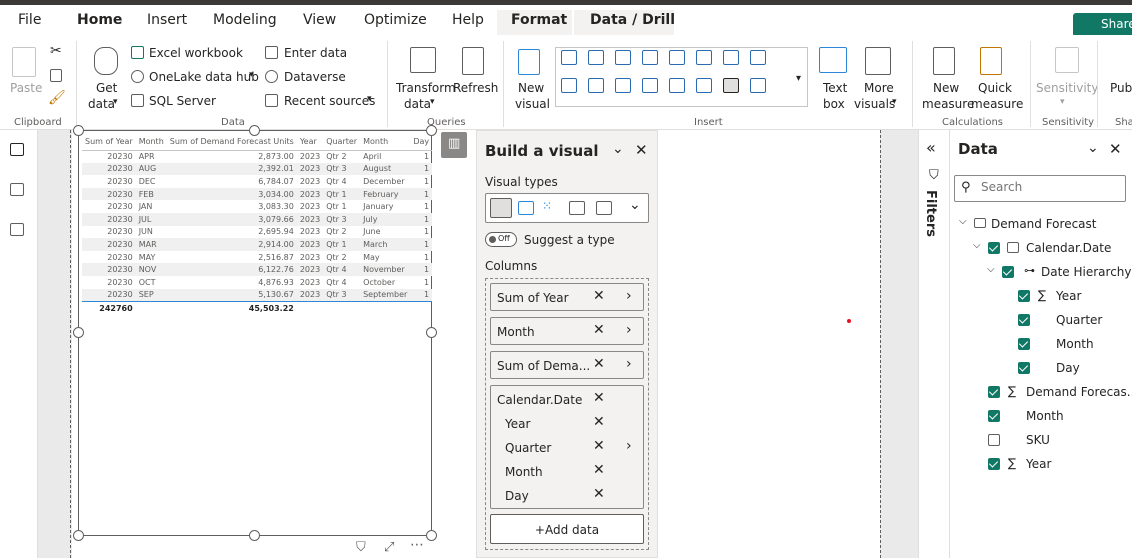  Describe the element at coordinates (204, 77) in the screenshot. I see `onelake-data-hub-button: OneLake data hub` at that location.